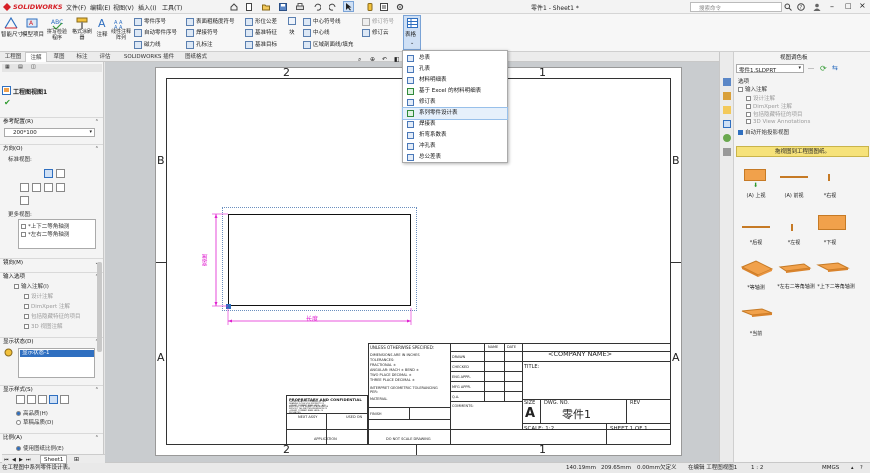  I want to click on more-view-item: *左右二等角轴测, so click(45, 234).